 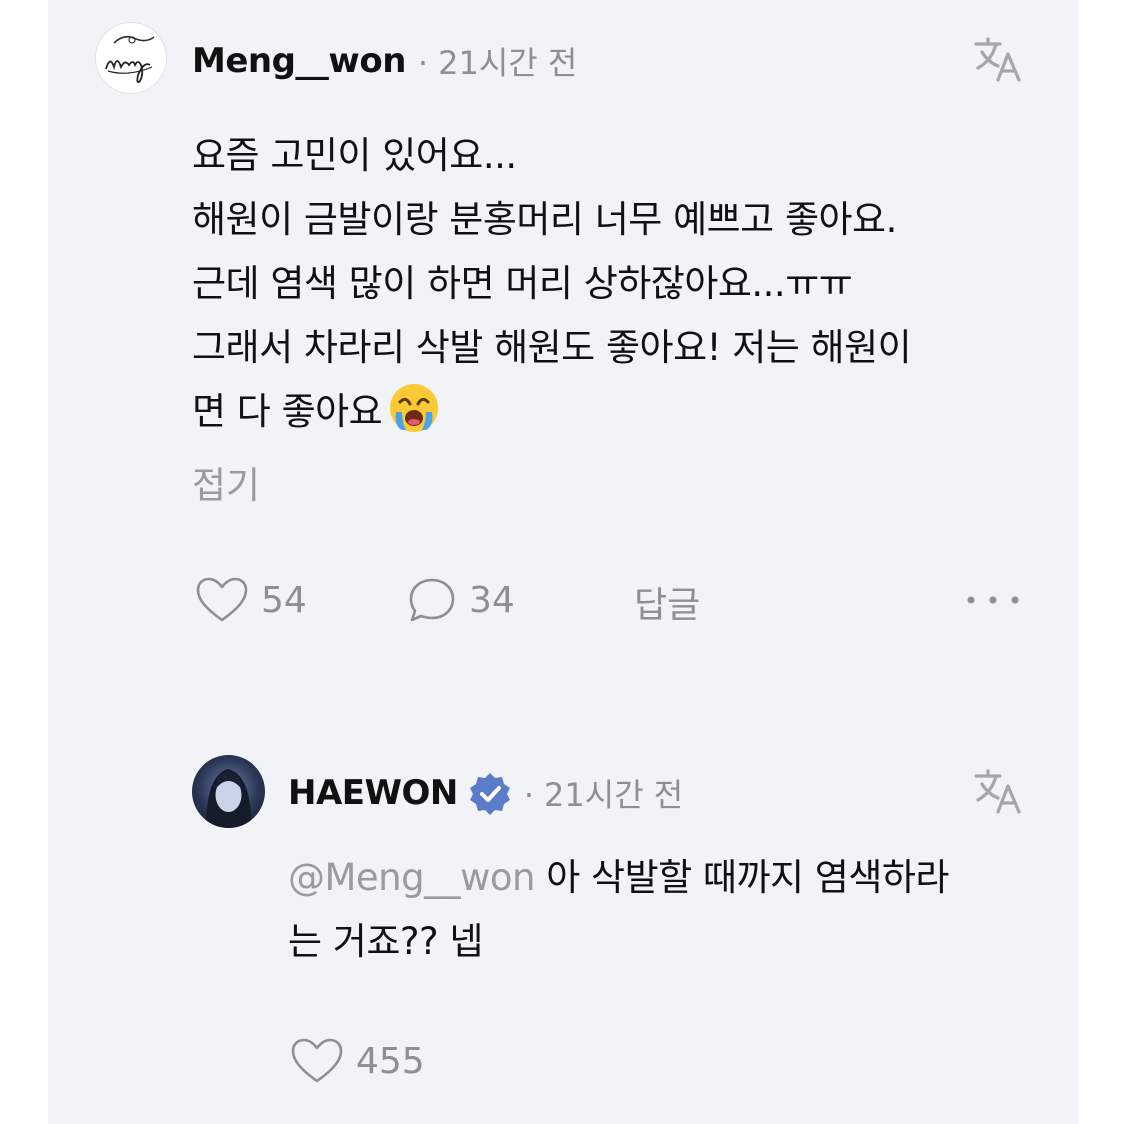 What do you see at coordinates (492, 600) in the screenshot?
I see `reply-count: 34` at bounding box center [492, 600].